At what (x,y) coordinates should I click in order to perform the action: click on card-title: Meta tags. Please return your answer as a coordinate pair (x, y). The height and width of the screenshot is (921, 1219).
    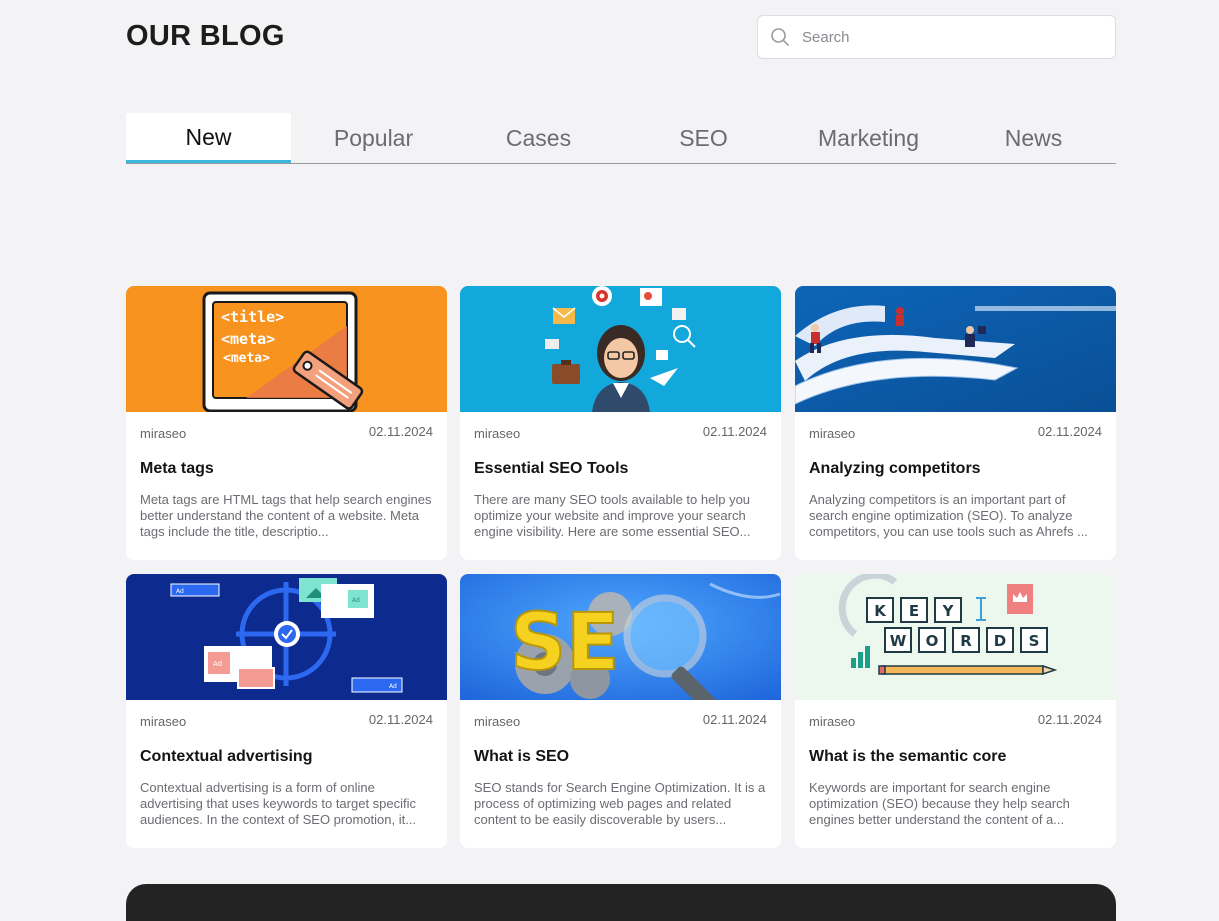
    Looking at the image, I should click on (177, 468).